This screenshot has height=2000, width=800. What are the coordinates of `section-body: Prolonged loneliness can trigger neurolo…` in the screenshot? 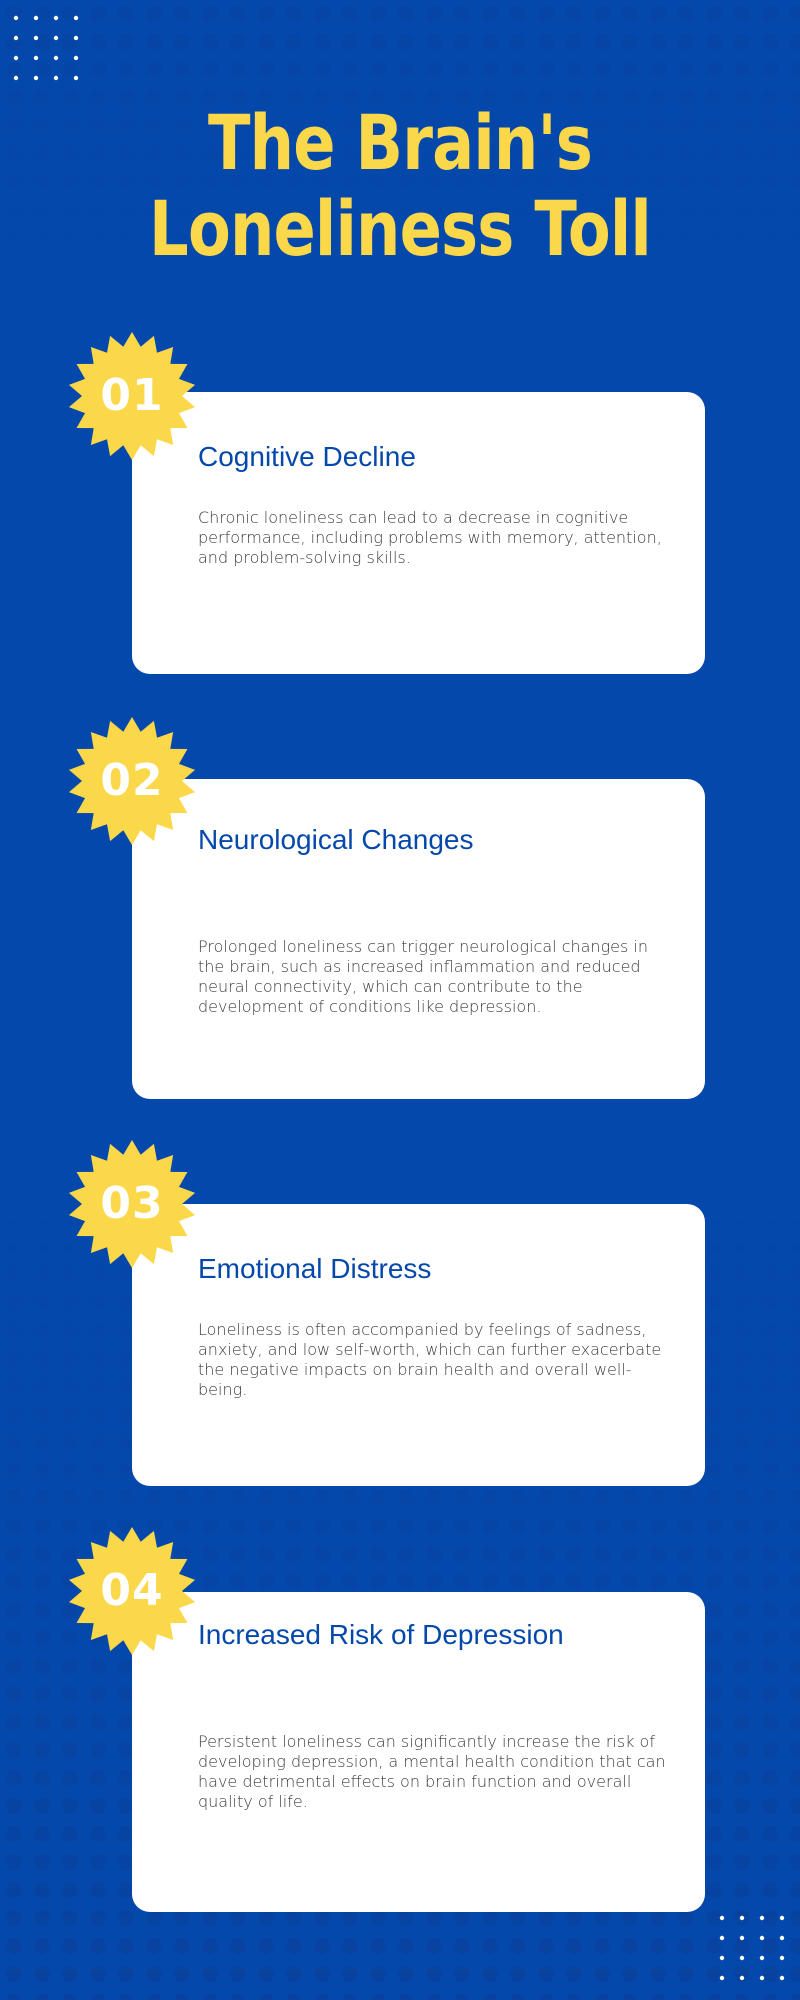 It's located at (423, 976).